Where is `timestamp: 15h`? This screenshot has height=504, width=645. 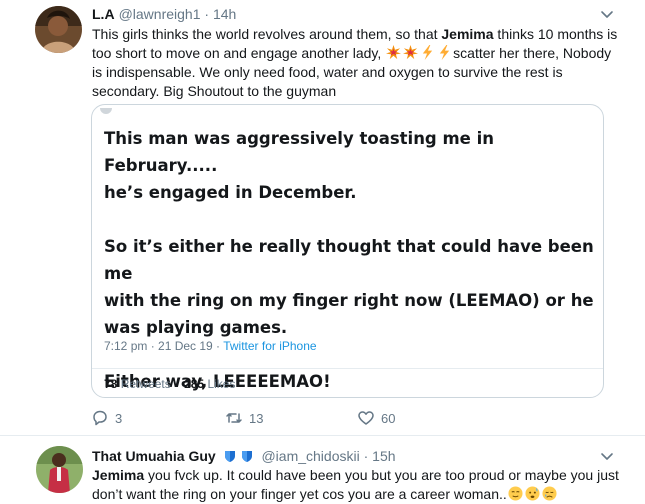 timestamp: 15h is located at coordinates (383, 456).